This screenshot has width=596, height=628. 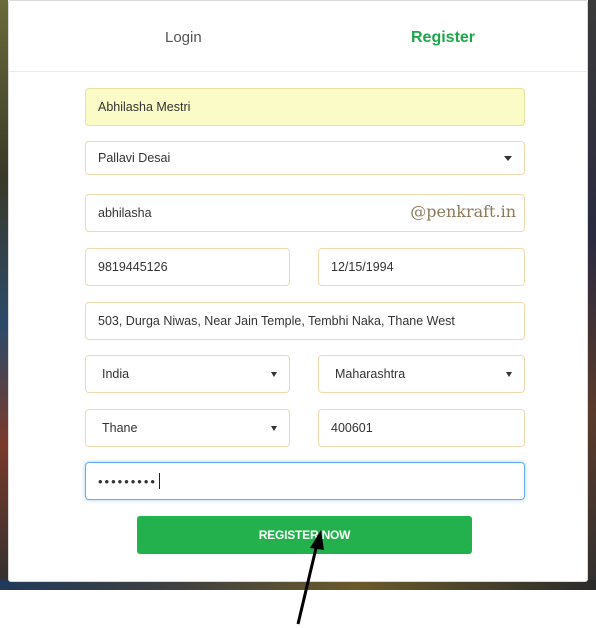 I want to click on auth-tabs: Login Register, so click(x=298, y=36).